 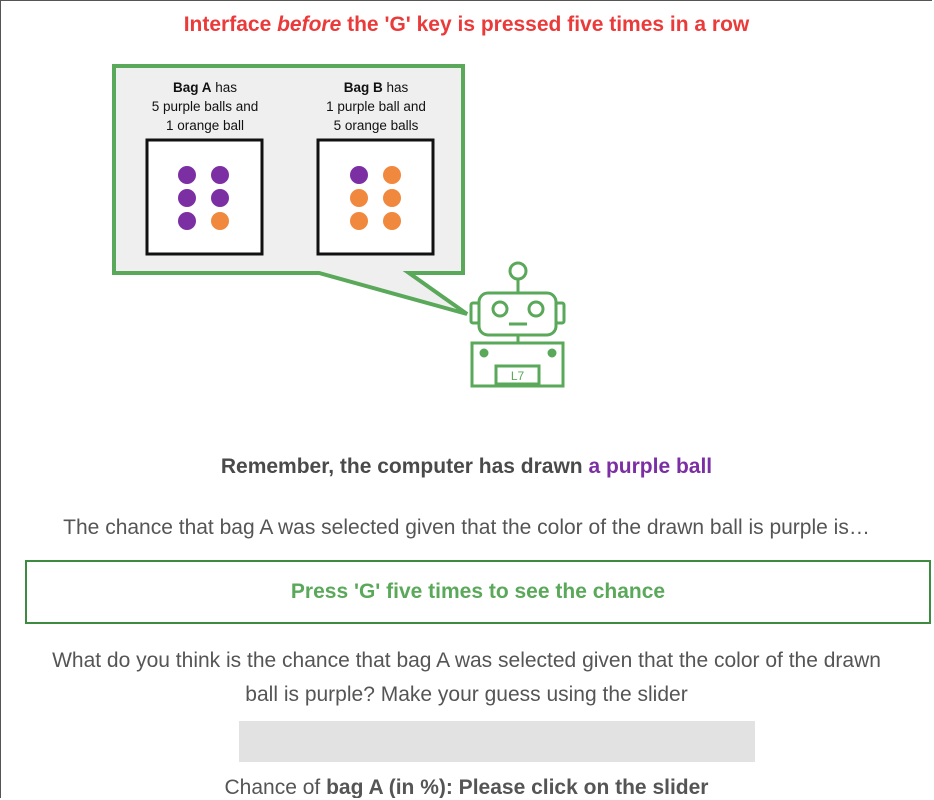 What do you see at coordinates (376, 125) in the screenshot?
I see `bag-b-line3: 5 orange balls` at bounding box center [376, 125].